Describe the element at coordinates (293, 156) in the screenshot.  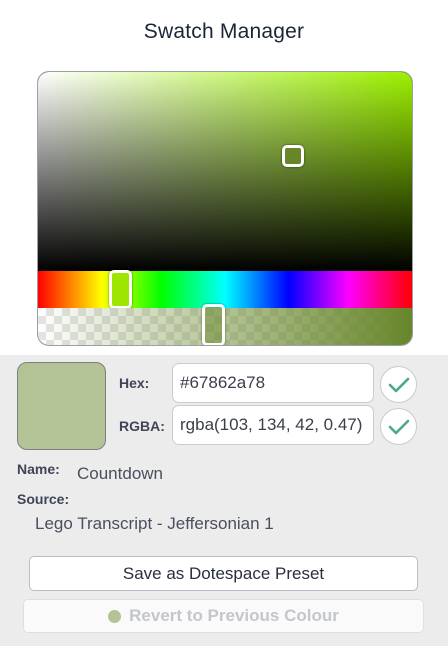
I see `saturation-value-handle` at that location.